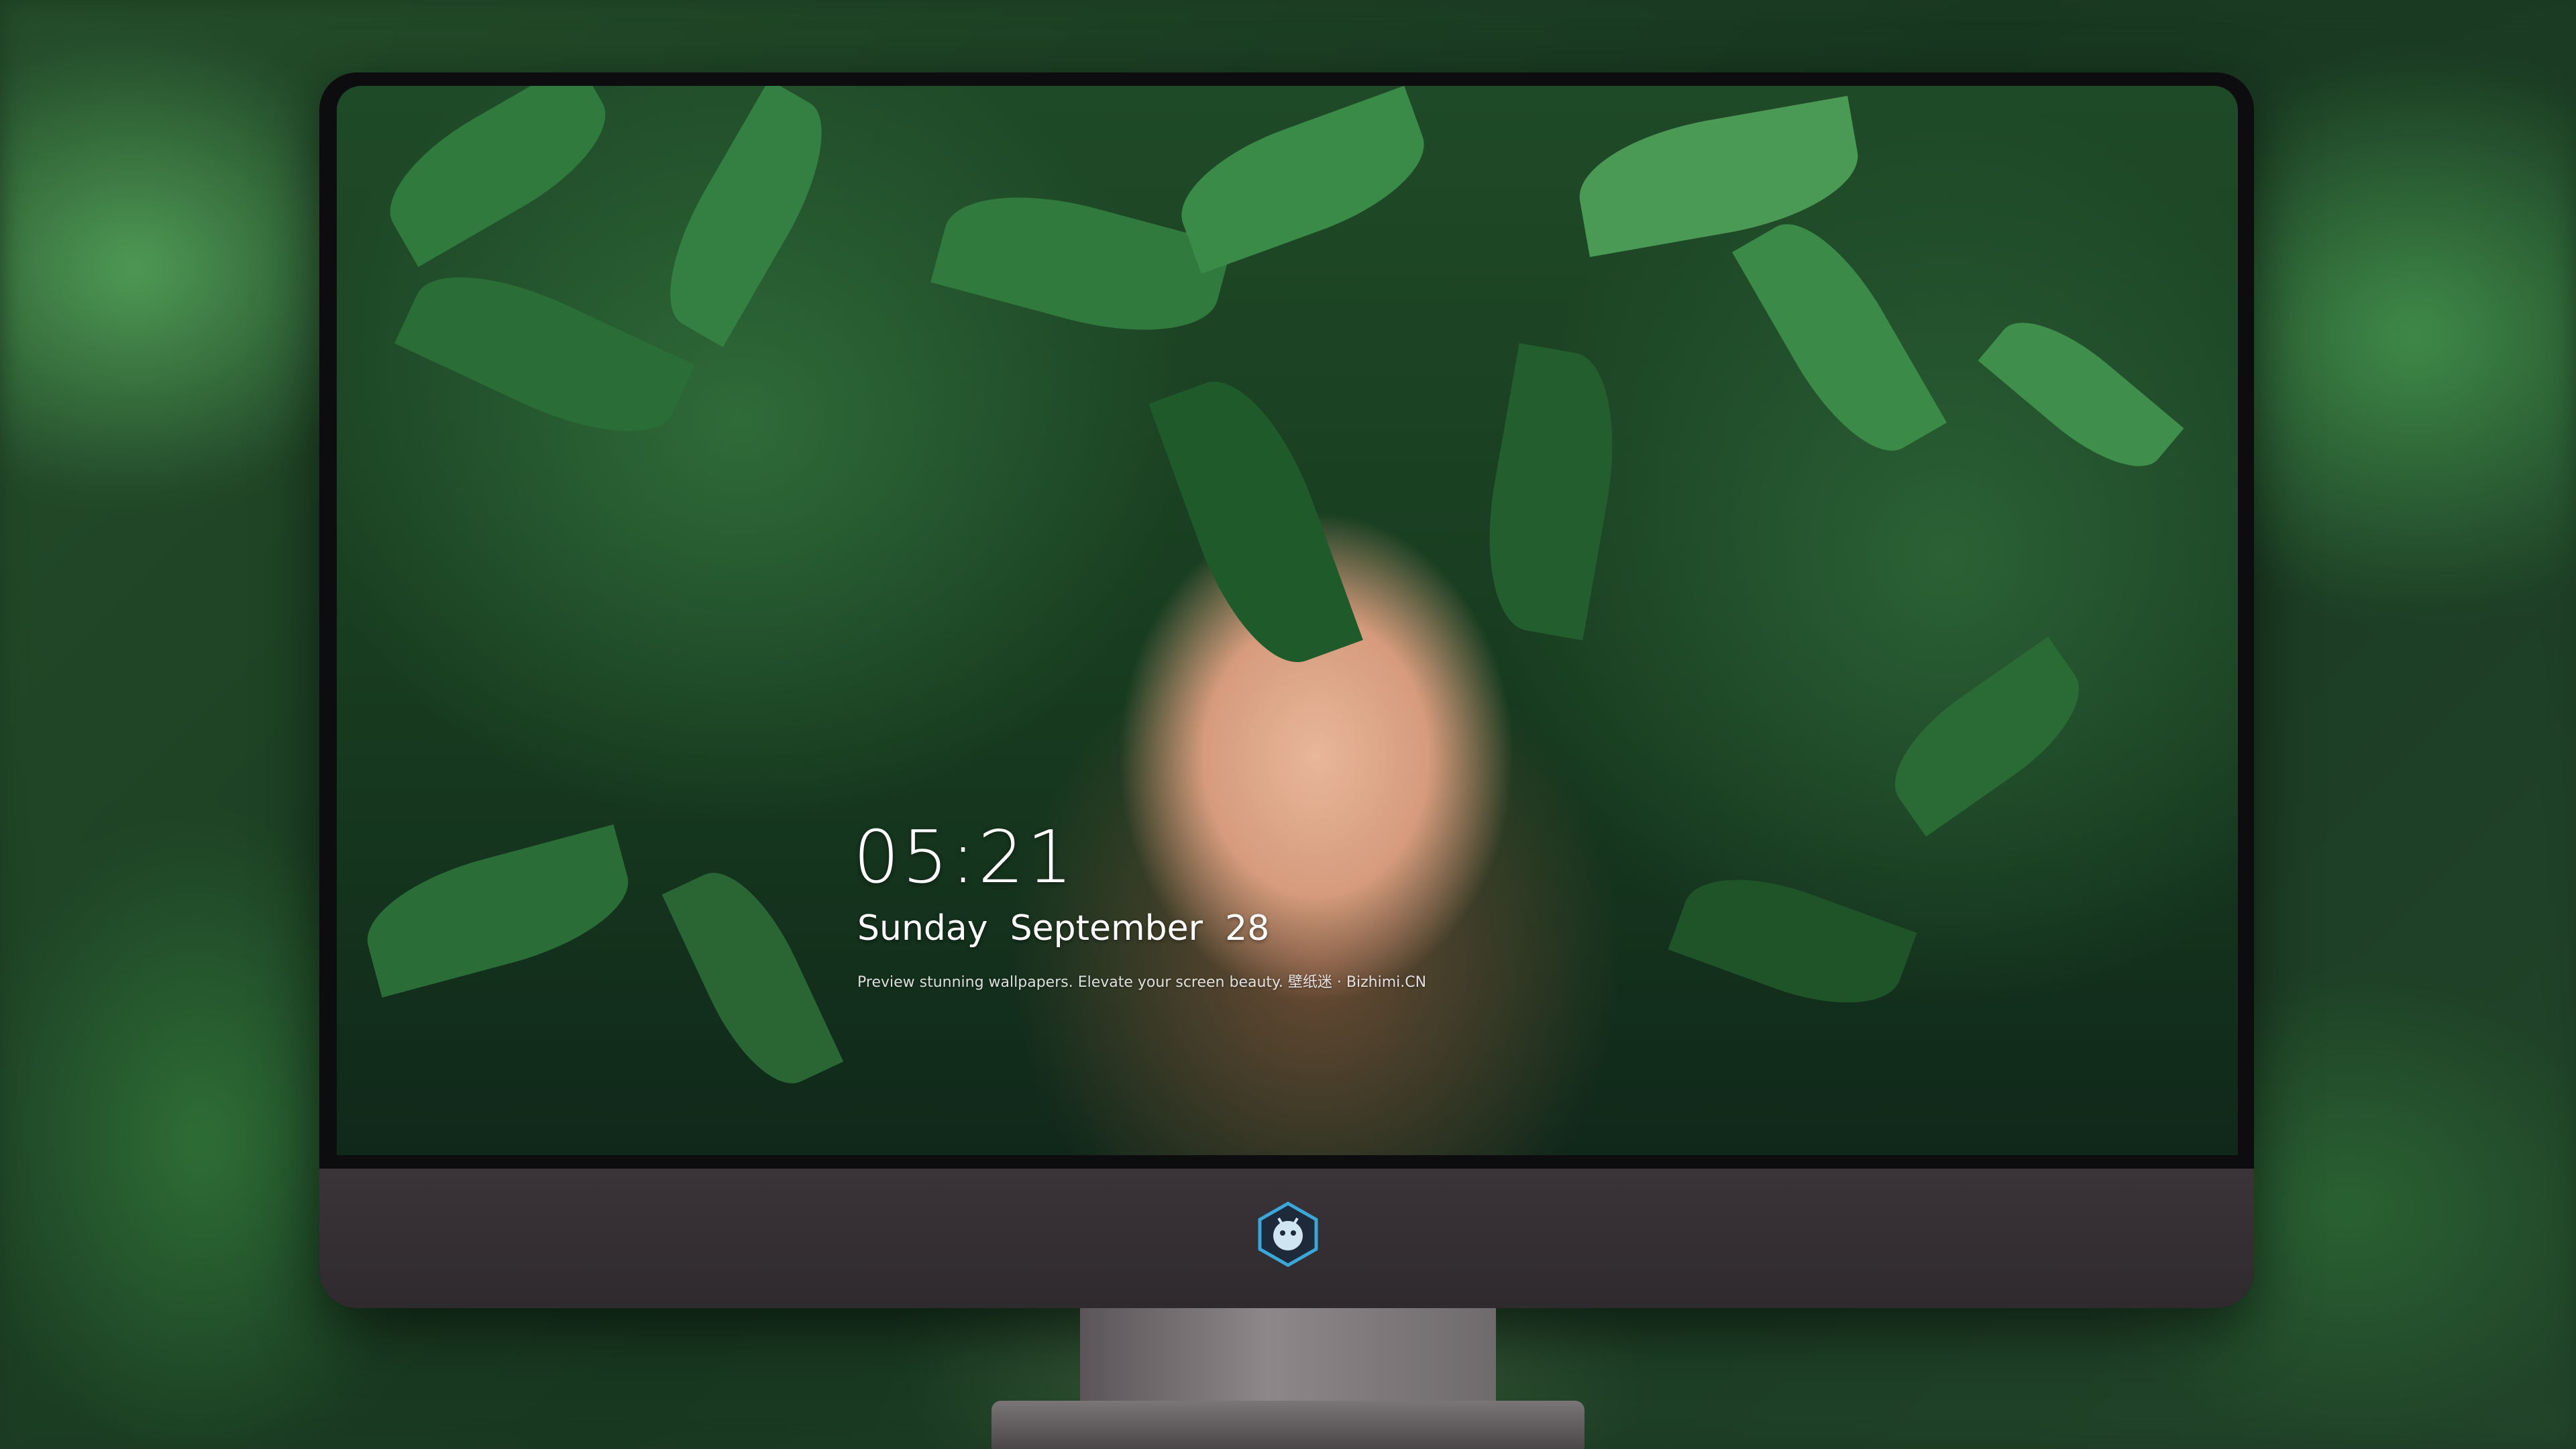 The image size is (2576, 1449). Describe the element at coordinates (1288, 1355) in the screenshot. I see `monitor-stand-neck` at that location.